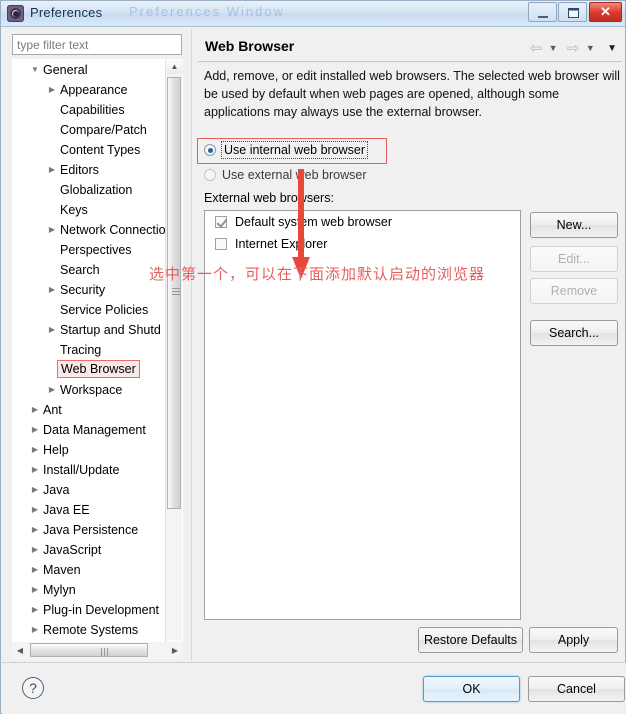 The image size is (626, 714). Describe the element at coordinates (97, 210) in the screenshot. I see `tree-item: Keys` at that location.